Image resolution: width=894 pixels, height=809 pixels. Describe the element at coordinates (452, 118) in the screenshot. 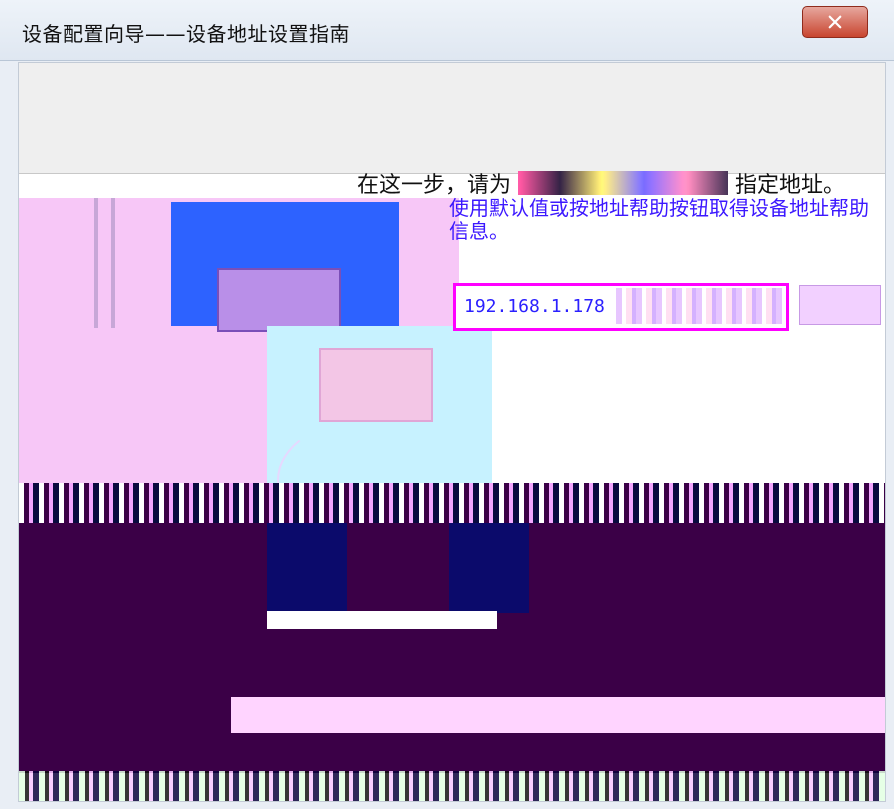

I see `header-panel` at that location.